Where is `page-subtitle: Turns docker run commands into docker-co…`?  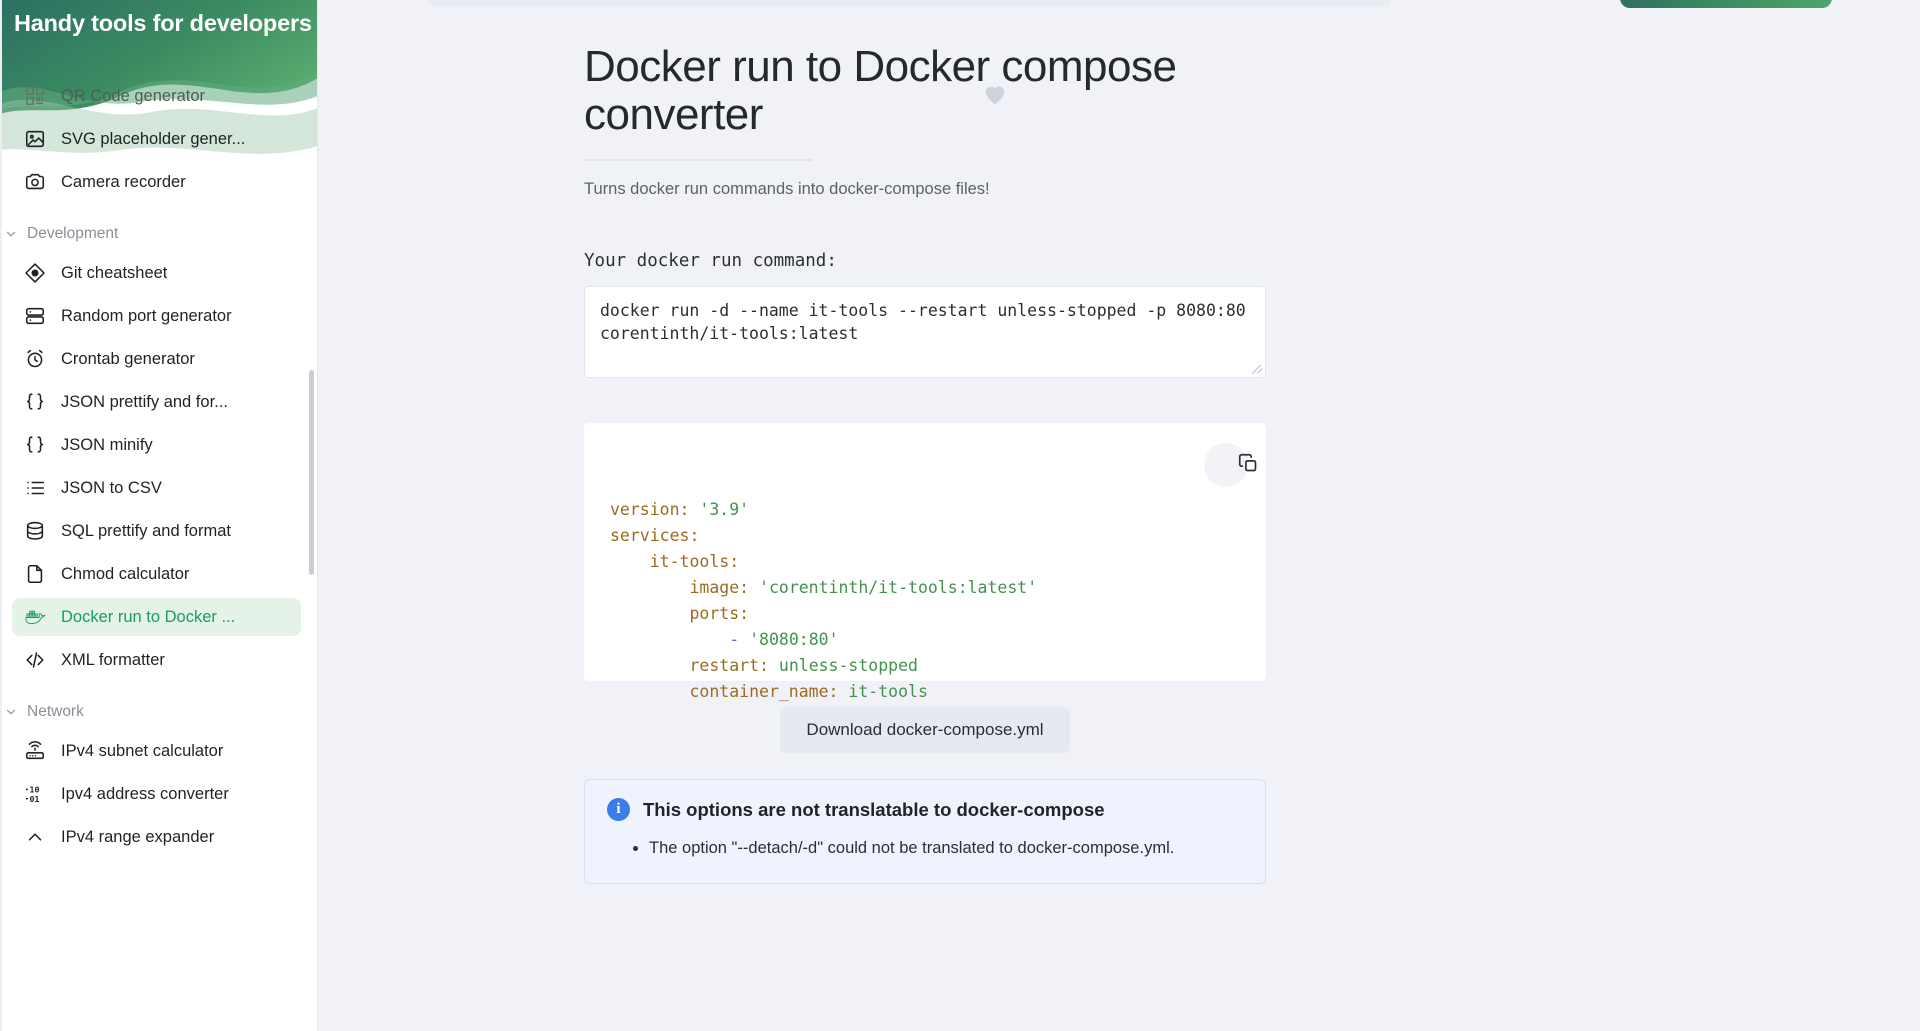
page-subtitle: Turns docker run commands into docker-co… is located at coordinates (787, 189).